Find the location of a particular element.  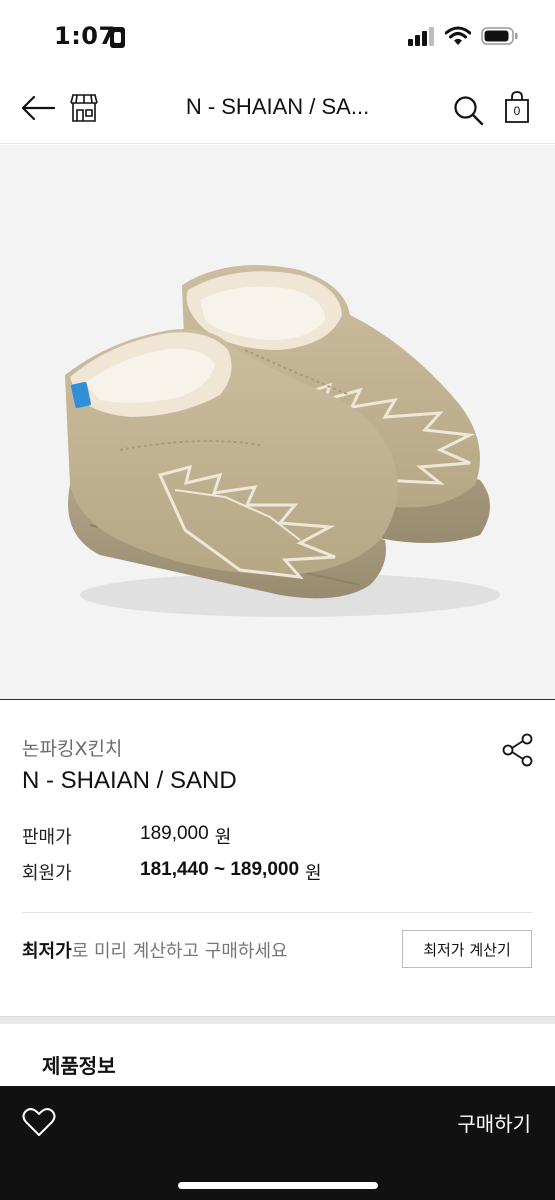

share-icon is located at coordinates (518, 750).